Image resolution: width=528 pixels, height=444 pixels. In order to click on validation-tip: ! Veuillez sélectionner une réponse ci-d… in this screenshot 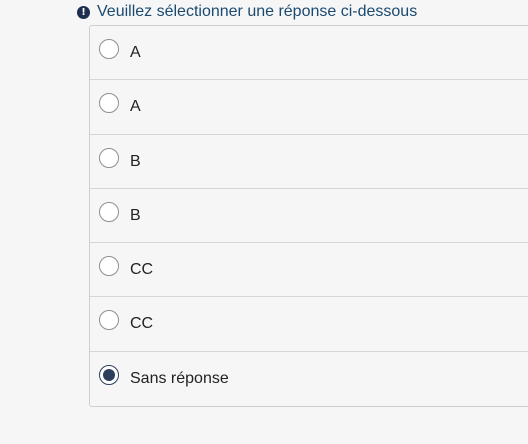, I will do `click(247, 12)`.